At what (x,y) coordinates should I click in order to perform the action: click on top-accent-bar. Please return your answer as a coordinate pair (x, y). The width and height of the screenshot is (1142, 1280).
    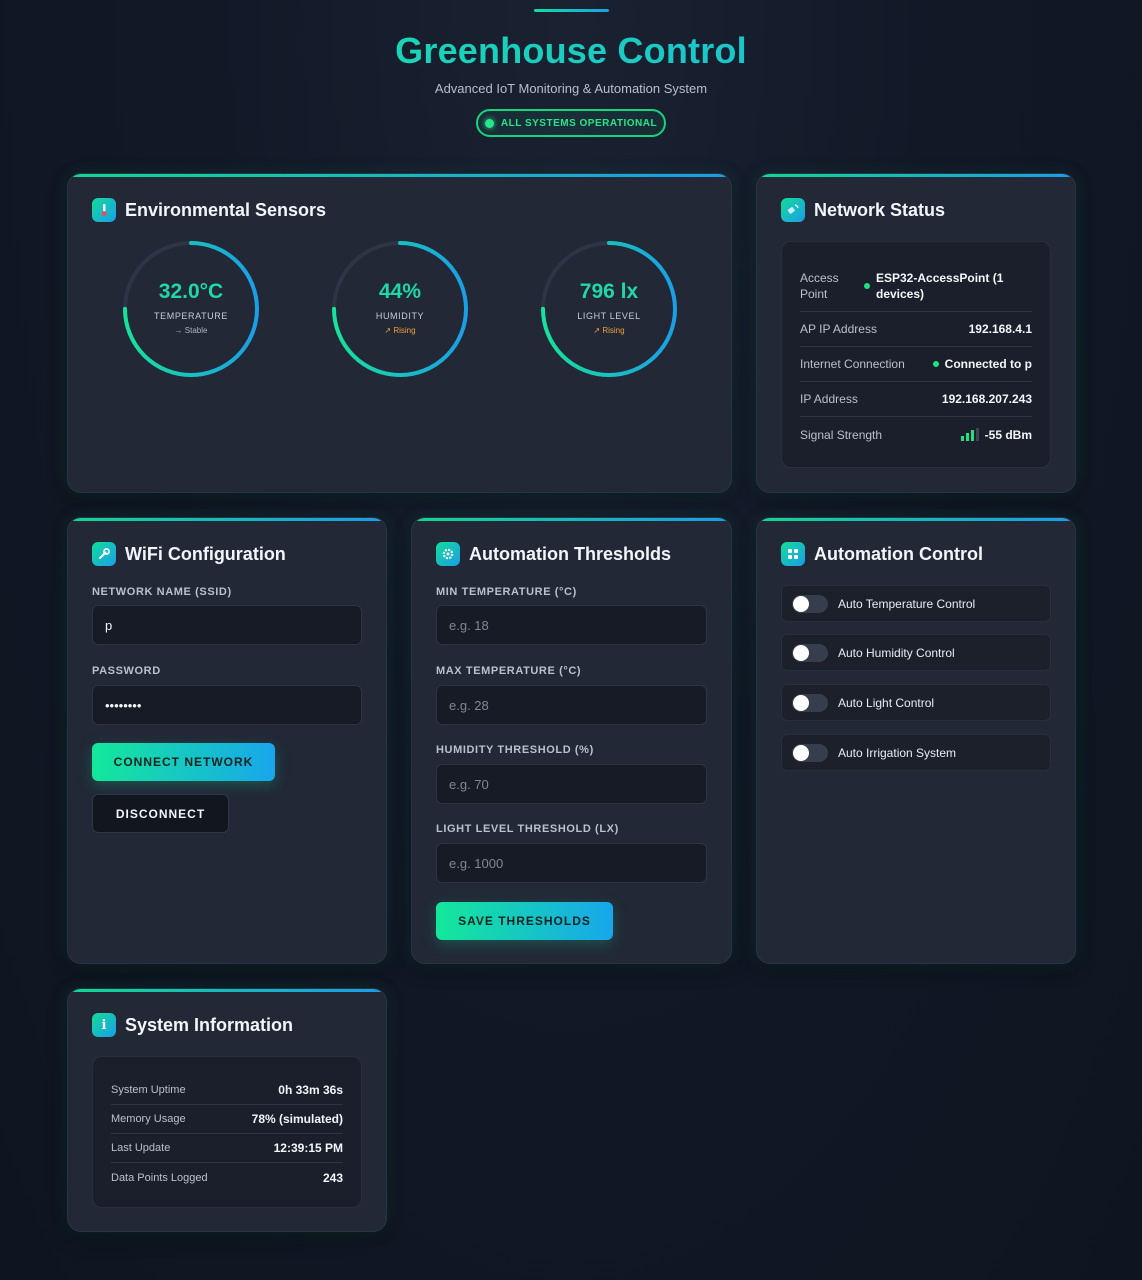
    Looking at the image, I should click on (571, 10).